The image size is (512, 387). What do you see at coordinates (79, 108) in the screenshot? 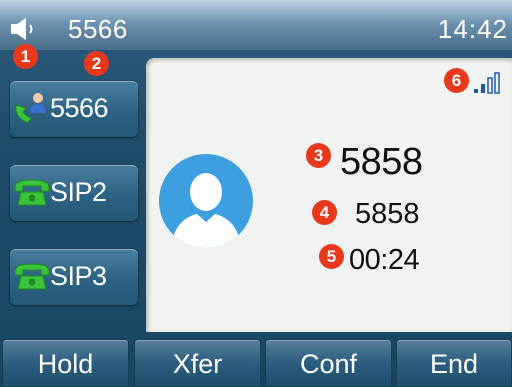
I see `line-key-1-label: 5566` at bounding box center [79, 108].